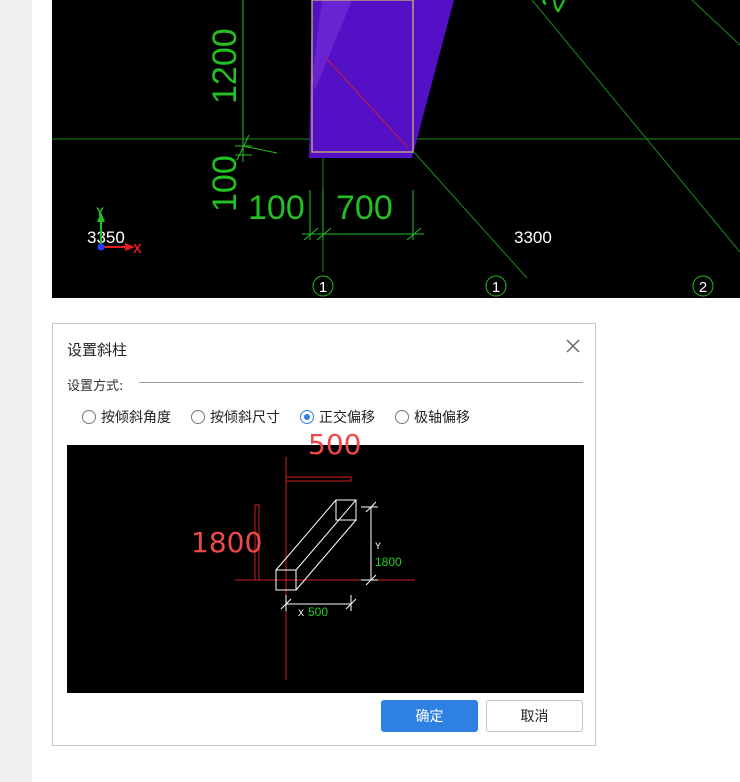 This screenshot has width=740, height=782. I want to click on preview-dimensions, so click(329, 556).